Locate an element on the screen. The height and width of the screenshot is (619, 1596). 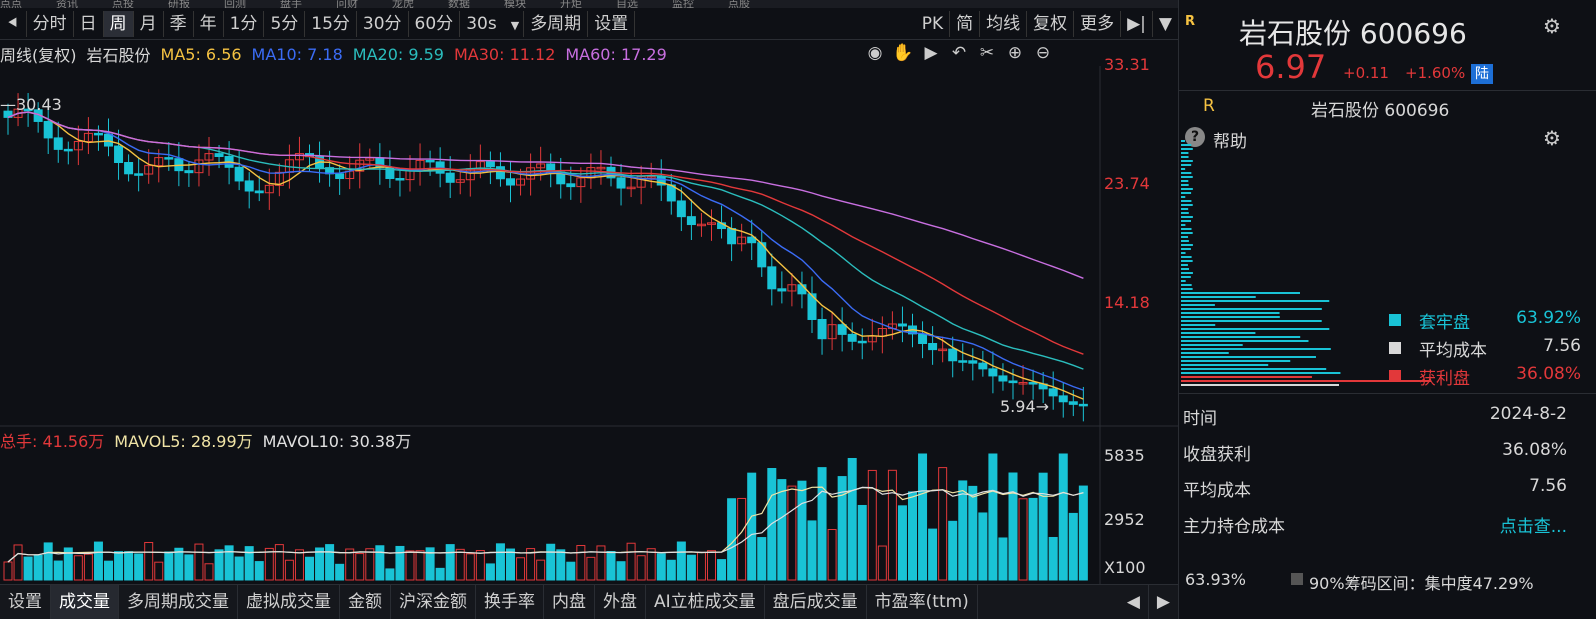
volume-tick-label: 5835 is located at coordinates (1124, 455).